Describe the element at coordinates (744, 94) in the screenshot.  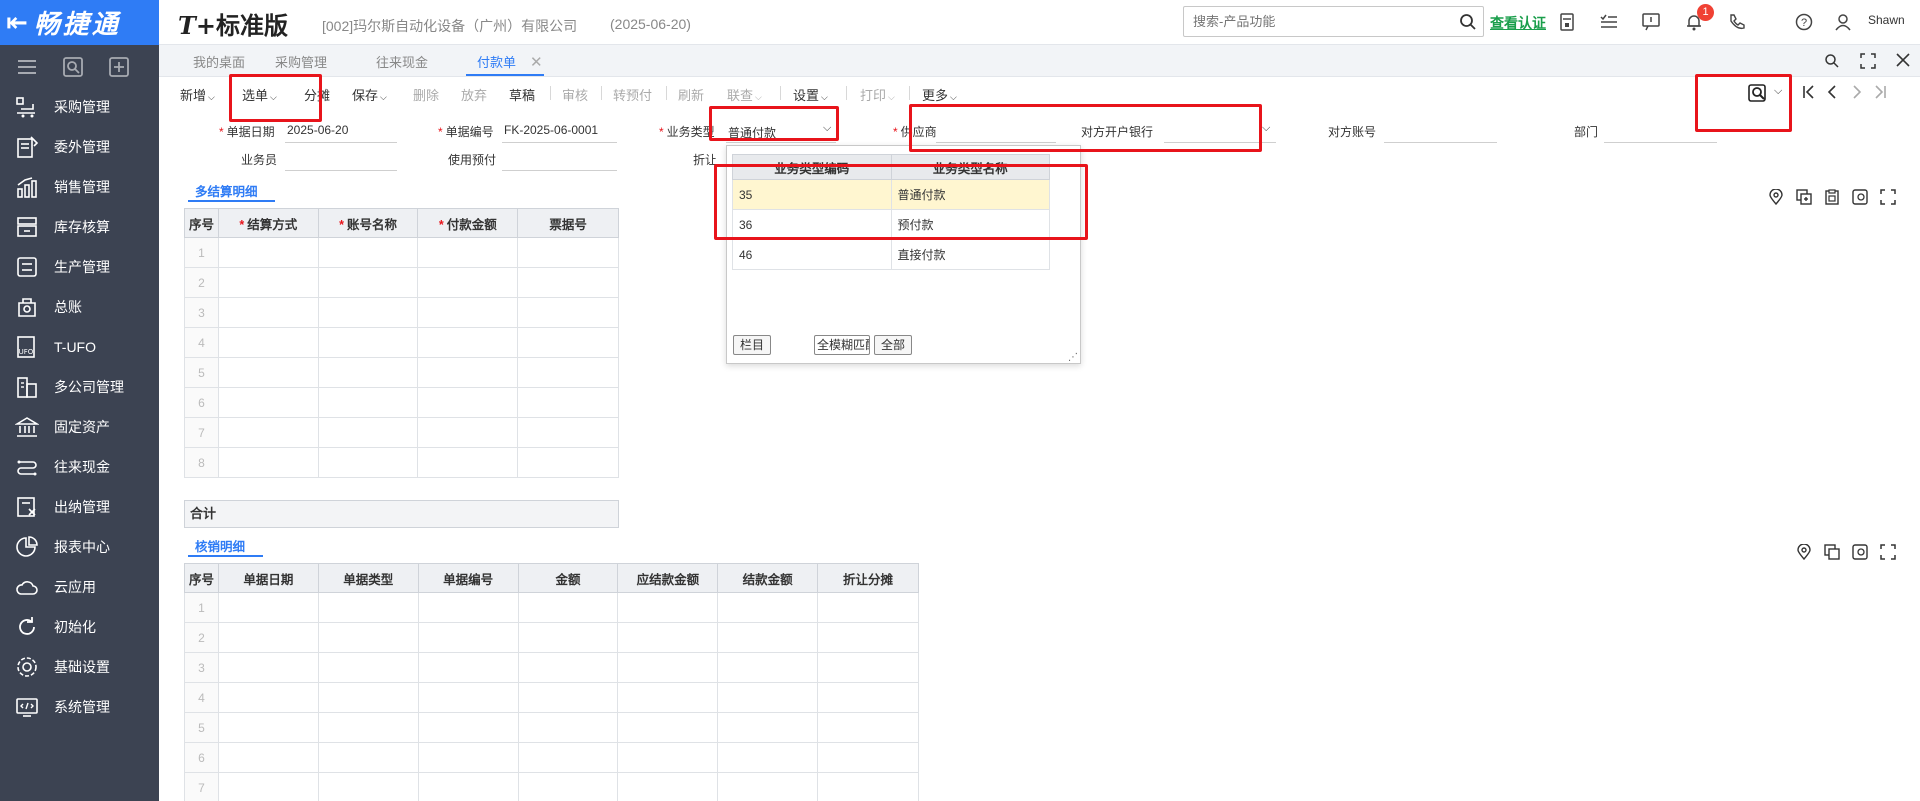
I see `link-query-button: 联查 ⌵` at that location.